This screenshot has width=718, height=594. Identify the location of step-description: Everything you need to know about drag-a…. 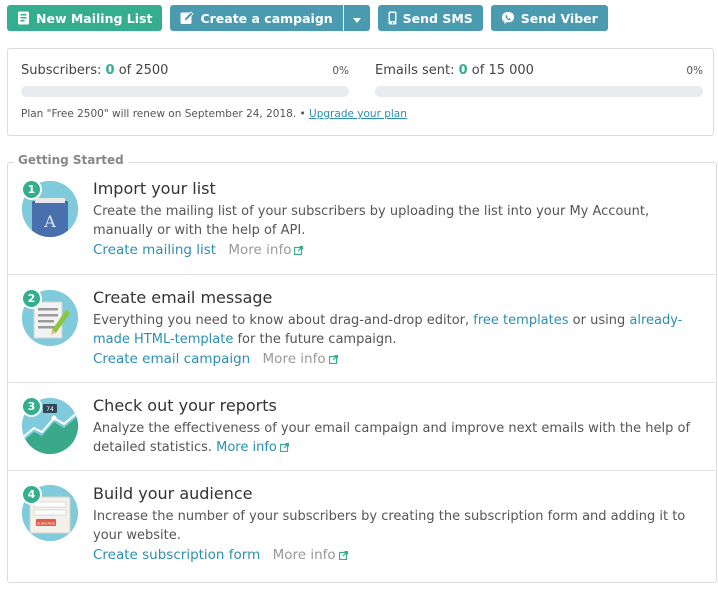
(399, 330).